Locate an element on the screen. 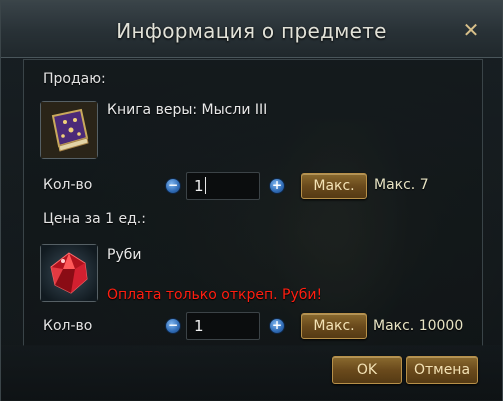 The height and width of the screenshot is (401, 503). cancel-button: Отмена is located at coordinates (442, 370).